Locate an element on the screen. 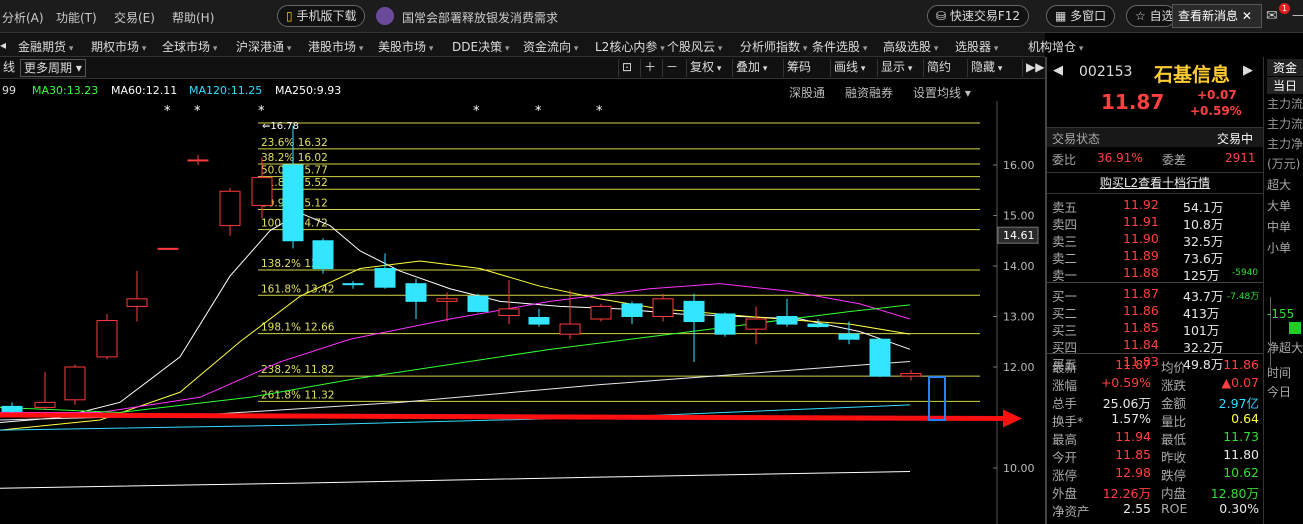 The height and width of the screenshot is (524, 1303). zoom-in-icon: ＋ is located at coordinates (649, 68).